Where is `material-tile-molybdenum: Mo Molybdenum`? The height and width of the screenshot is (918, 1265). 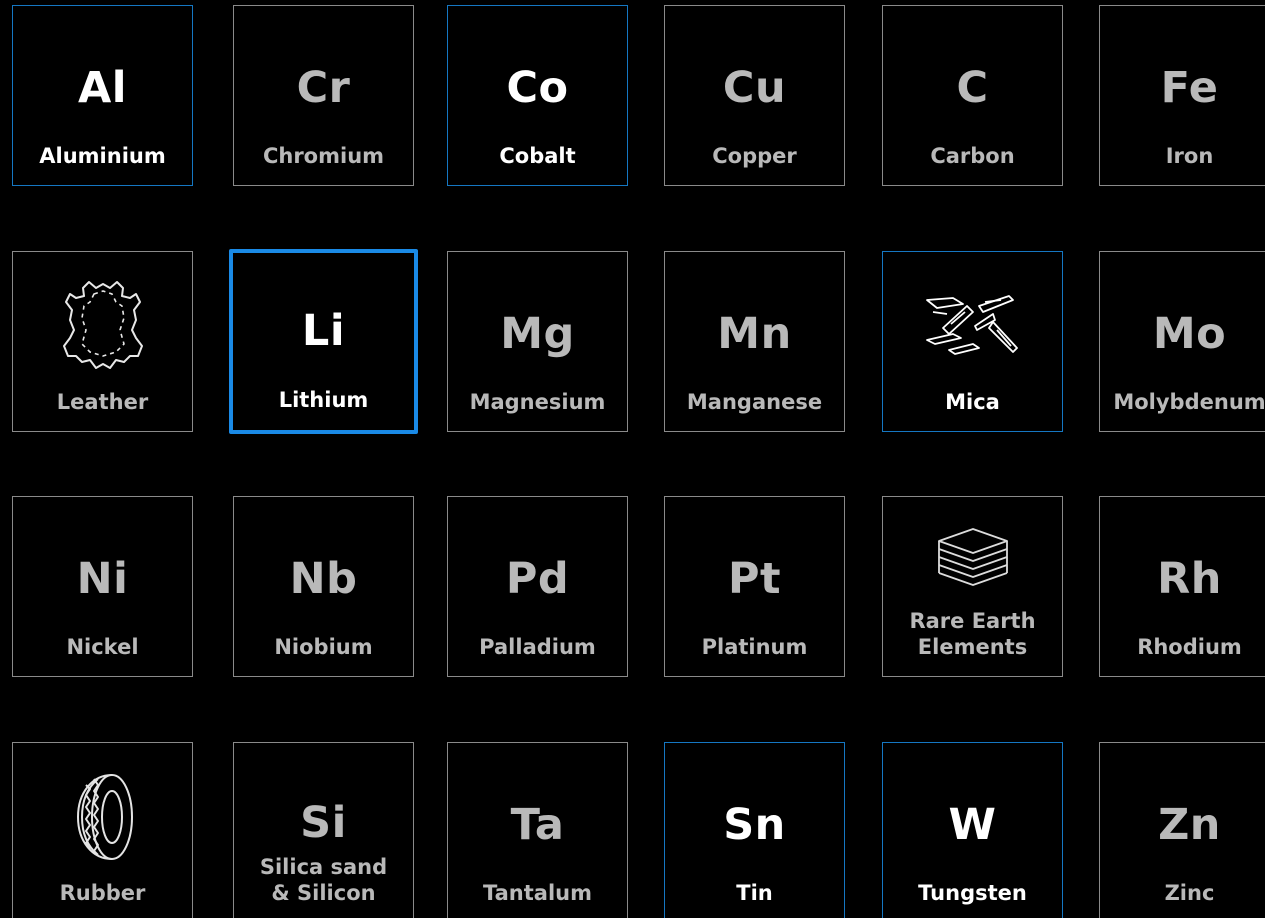 material-tile-molybdenum: Mo Molybdenum is located at coordinates (1182, 341).